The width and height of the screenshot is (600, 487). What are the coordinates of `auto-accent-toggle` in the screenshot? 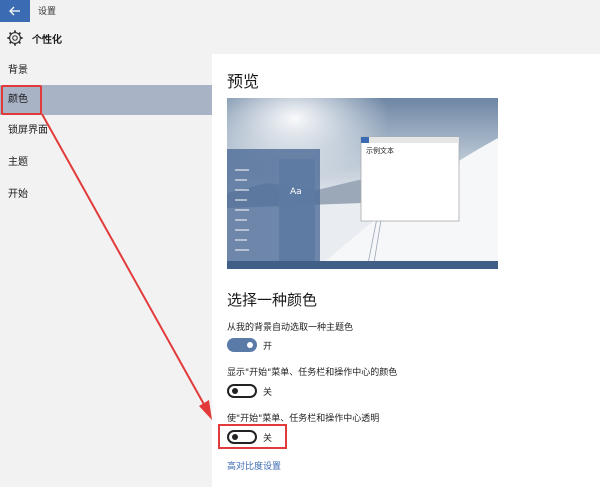 It's located at (242, 345).